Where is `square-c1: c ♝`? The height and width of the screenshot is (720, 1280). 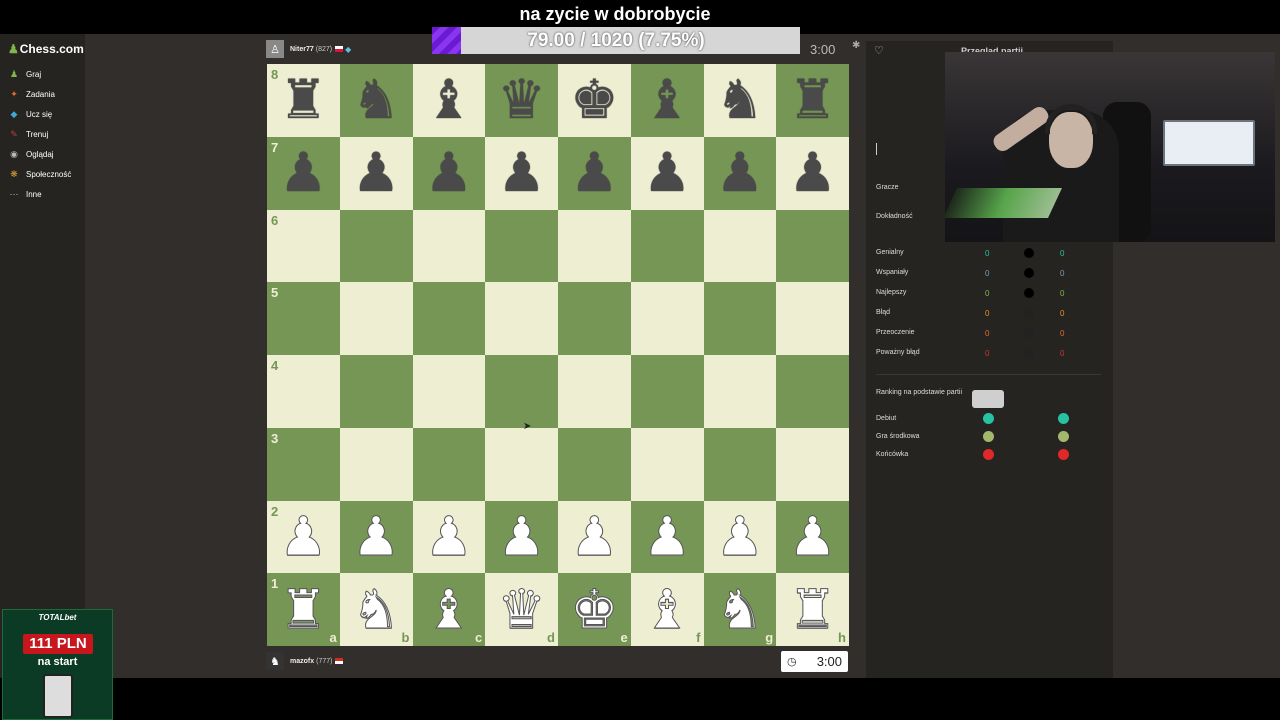
square-c1: c ♝ is located at coordinates (449, 609).